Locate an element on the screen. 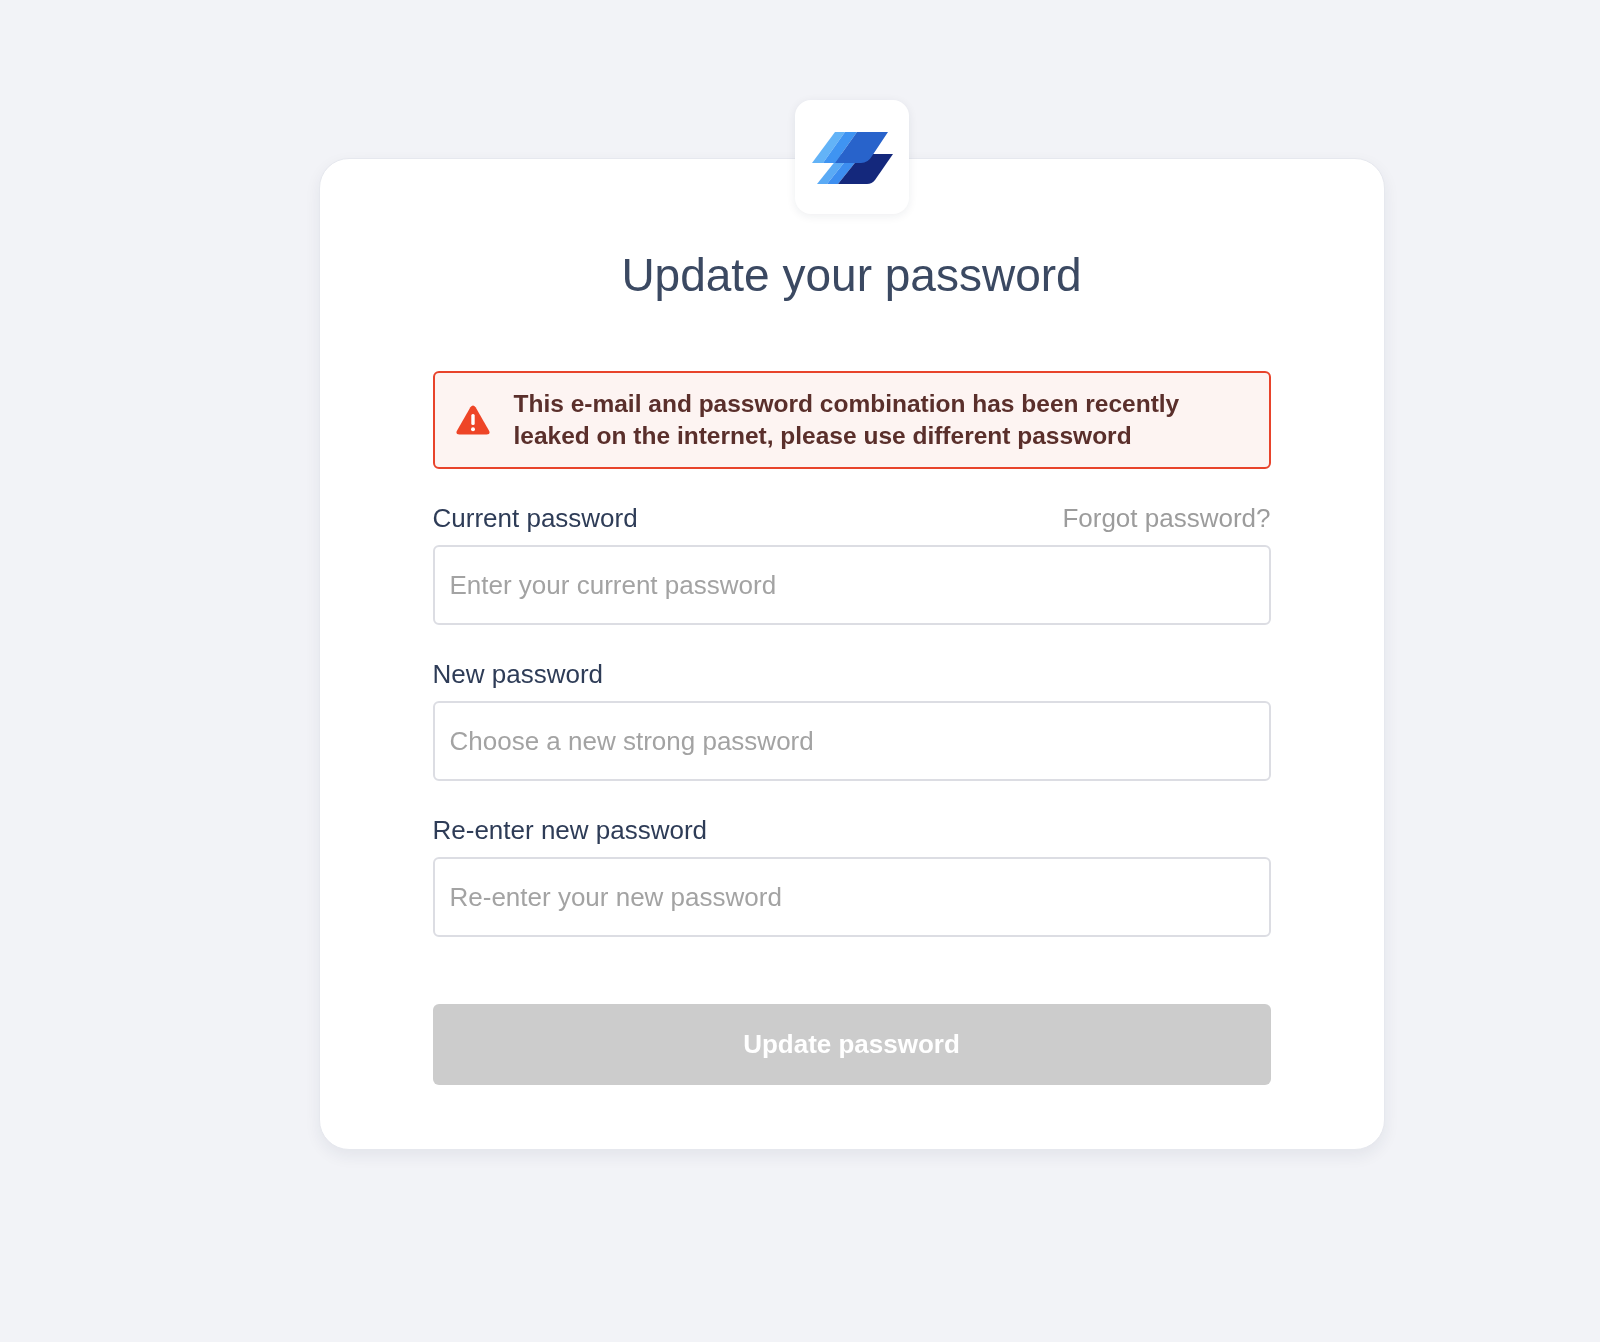 This screenshot has width=1600, height=1342. field-label: New password is located at coordinates (517, 674).